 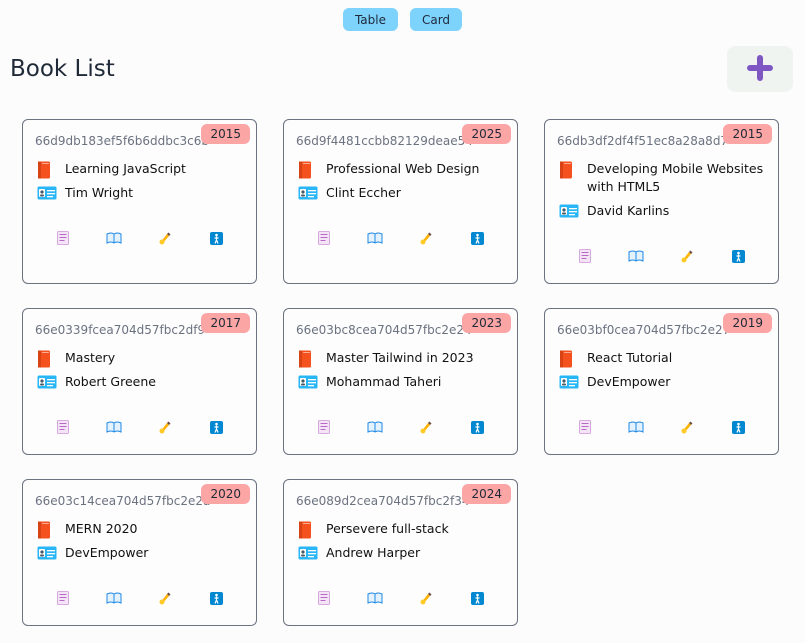 What do you see at coordinates (370, 19) in the screenshot?
I see `table-view-button: Table` at bounding box center [370, 19].